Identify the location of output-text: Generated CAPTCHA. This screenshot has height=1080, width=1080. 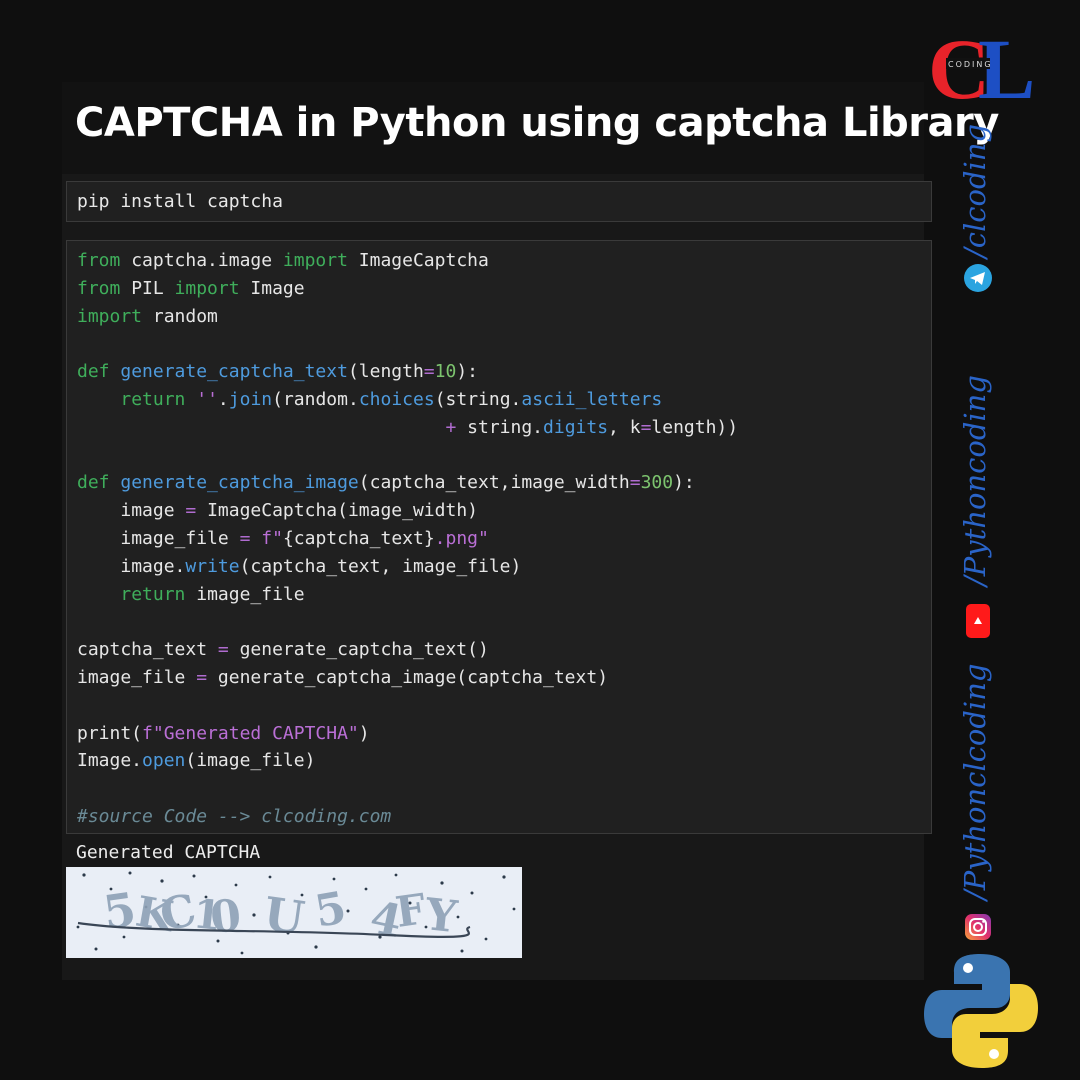
(168, 852).